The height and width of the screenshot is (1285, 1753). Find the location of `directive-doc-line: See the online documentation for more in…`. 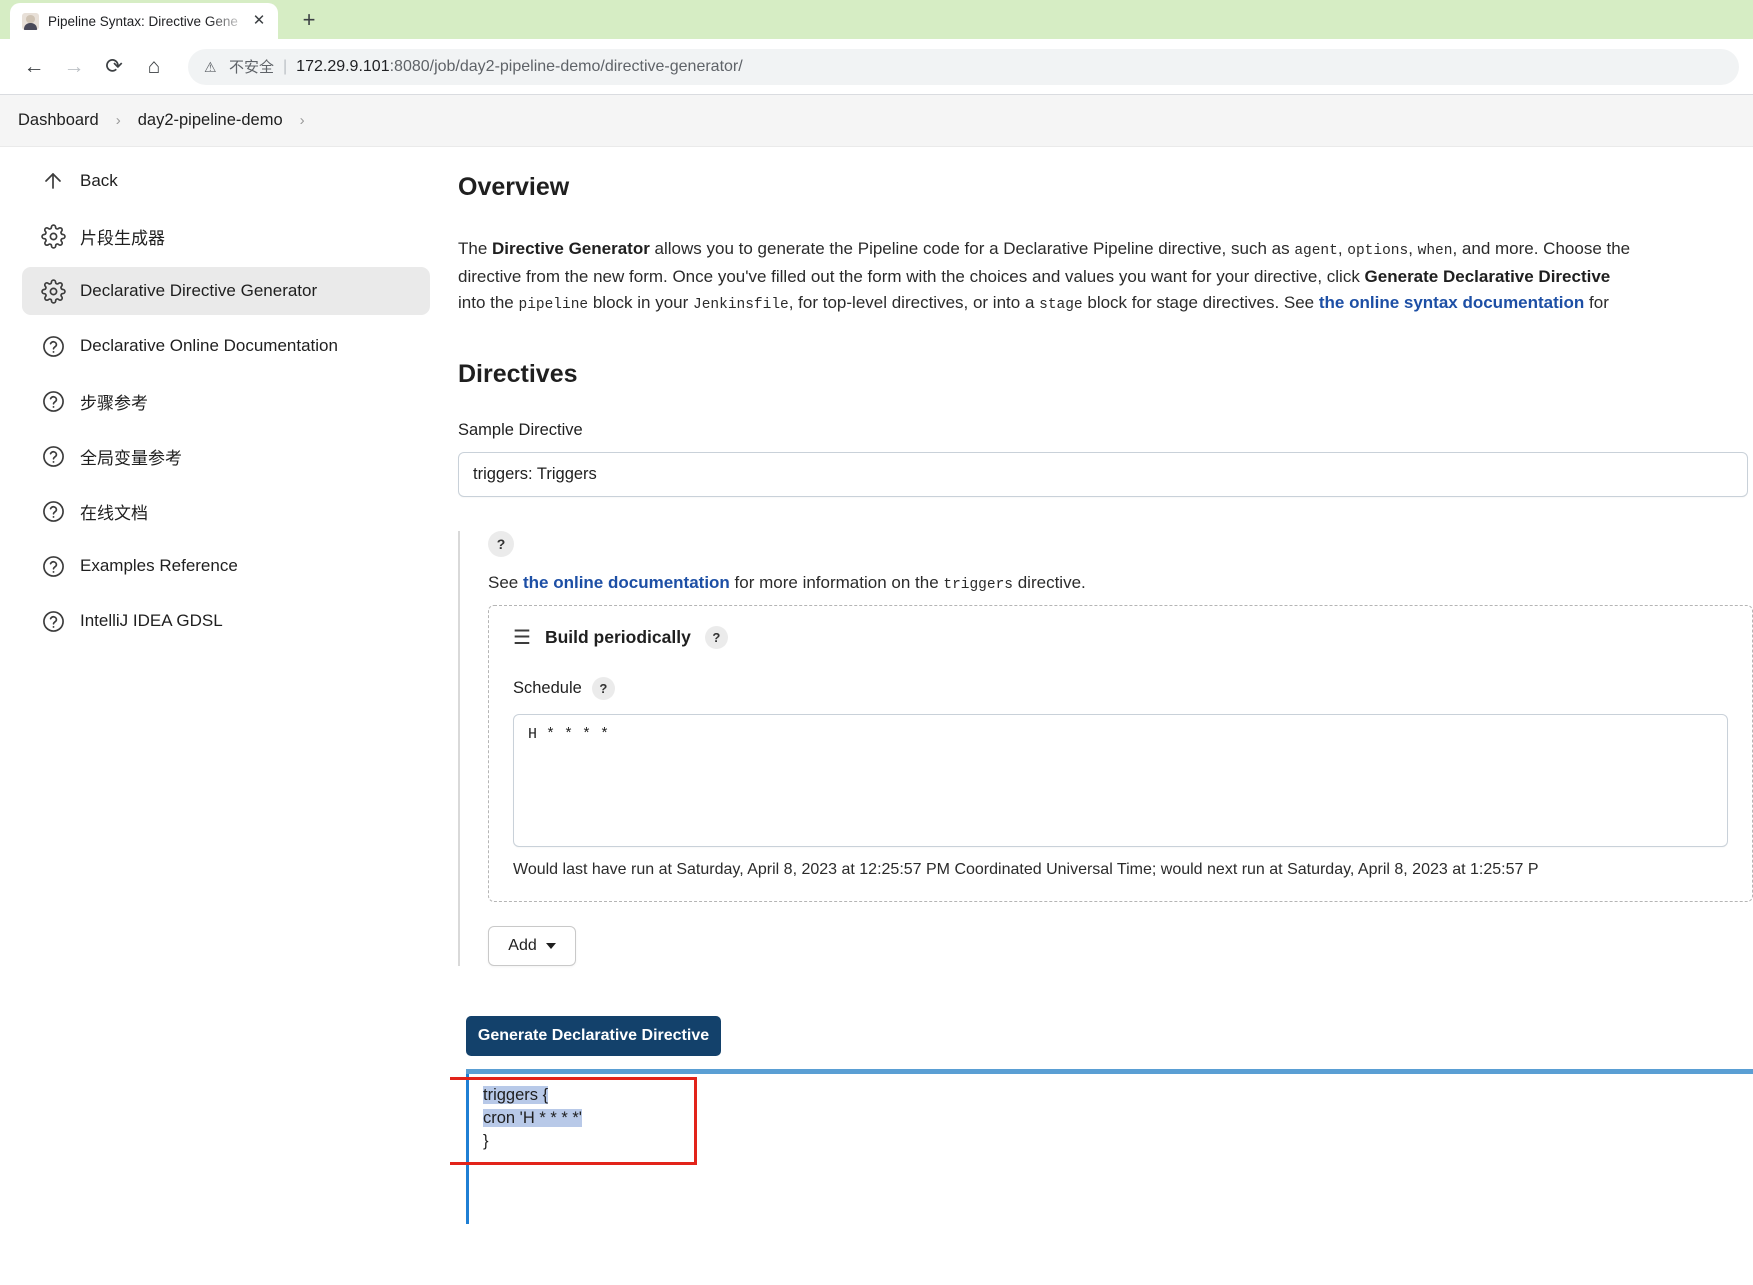

directive-doc-line: See the online documentation for more in… is located at coordinates (1120, 583).